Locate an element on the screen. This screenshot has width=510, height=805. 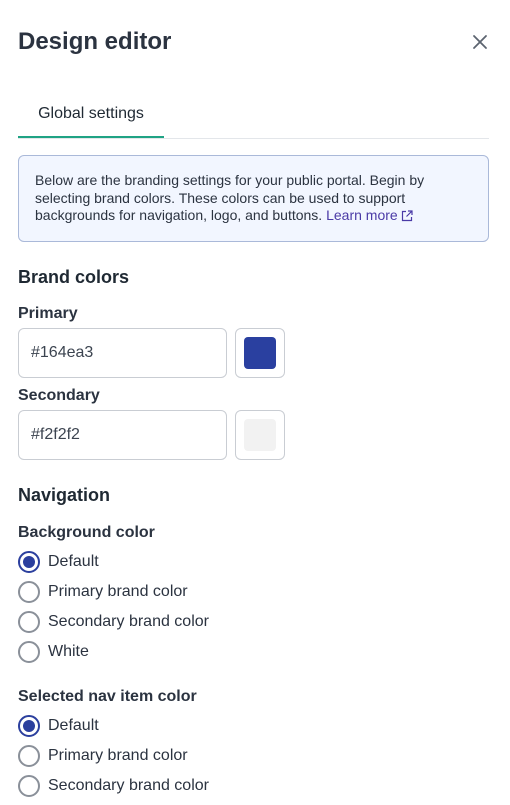
primary-color-input is located at coordinates (122, 353).